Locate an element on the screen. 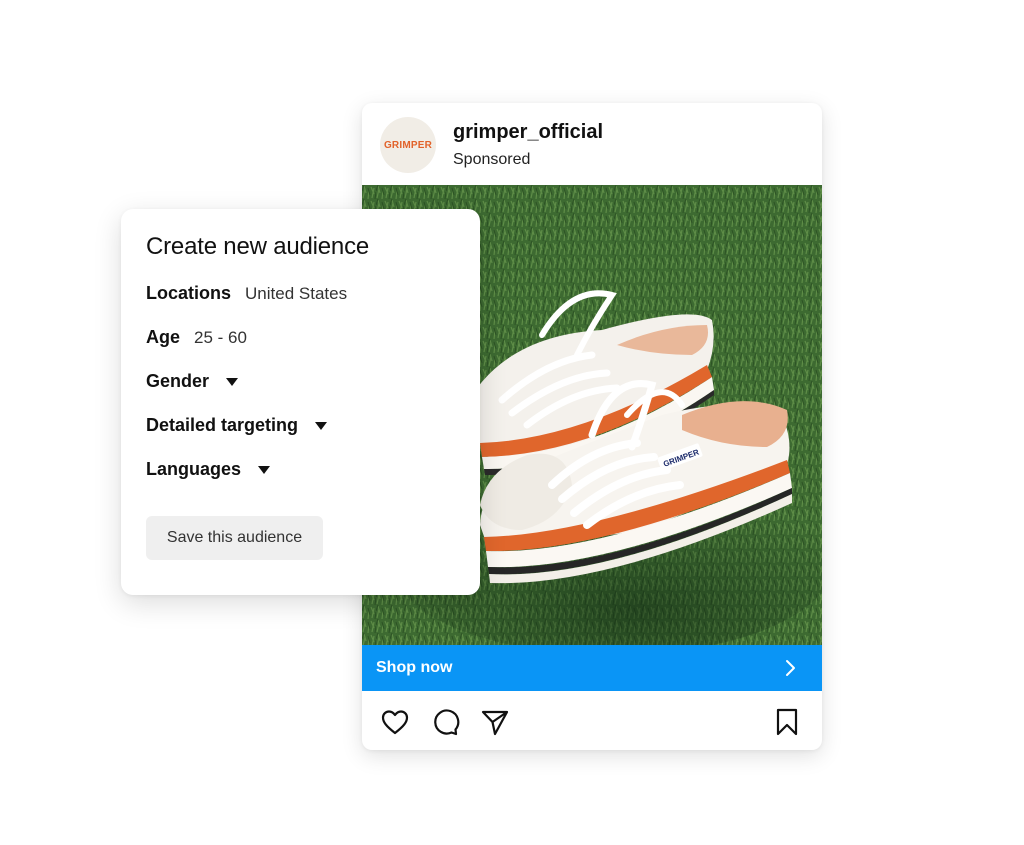  languages-dropdown: Languages is located at coordinates (208, 469).